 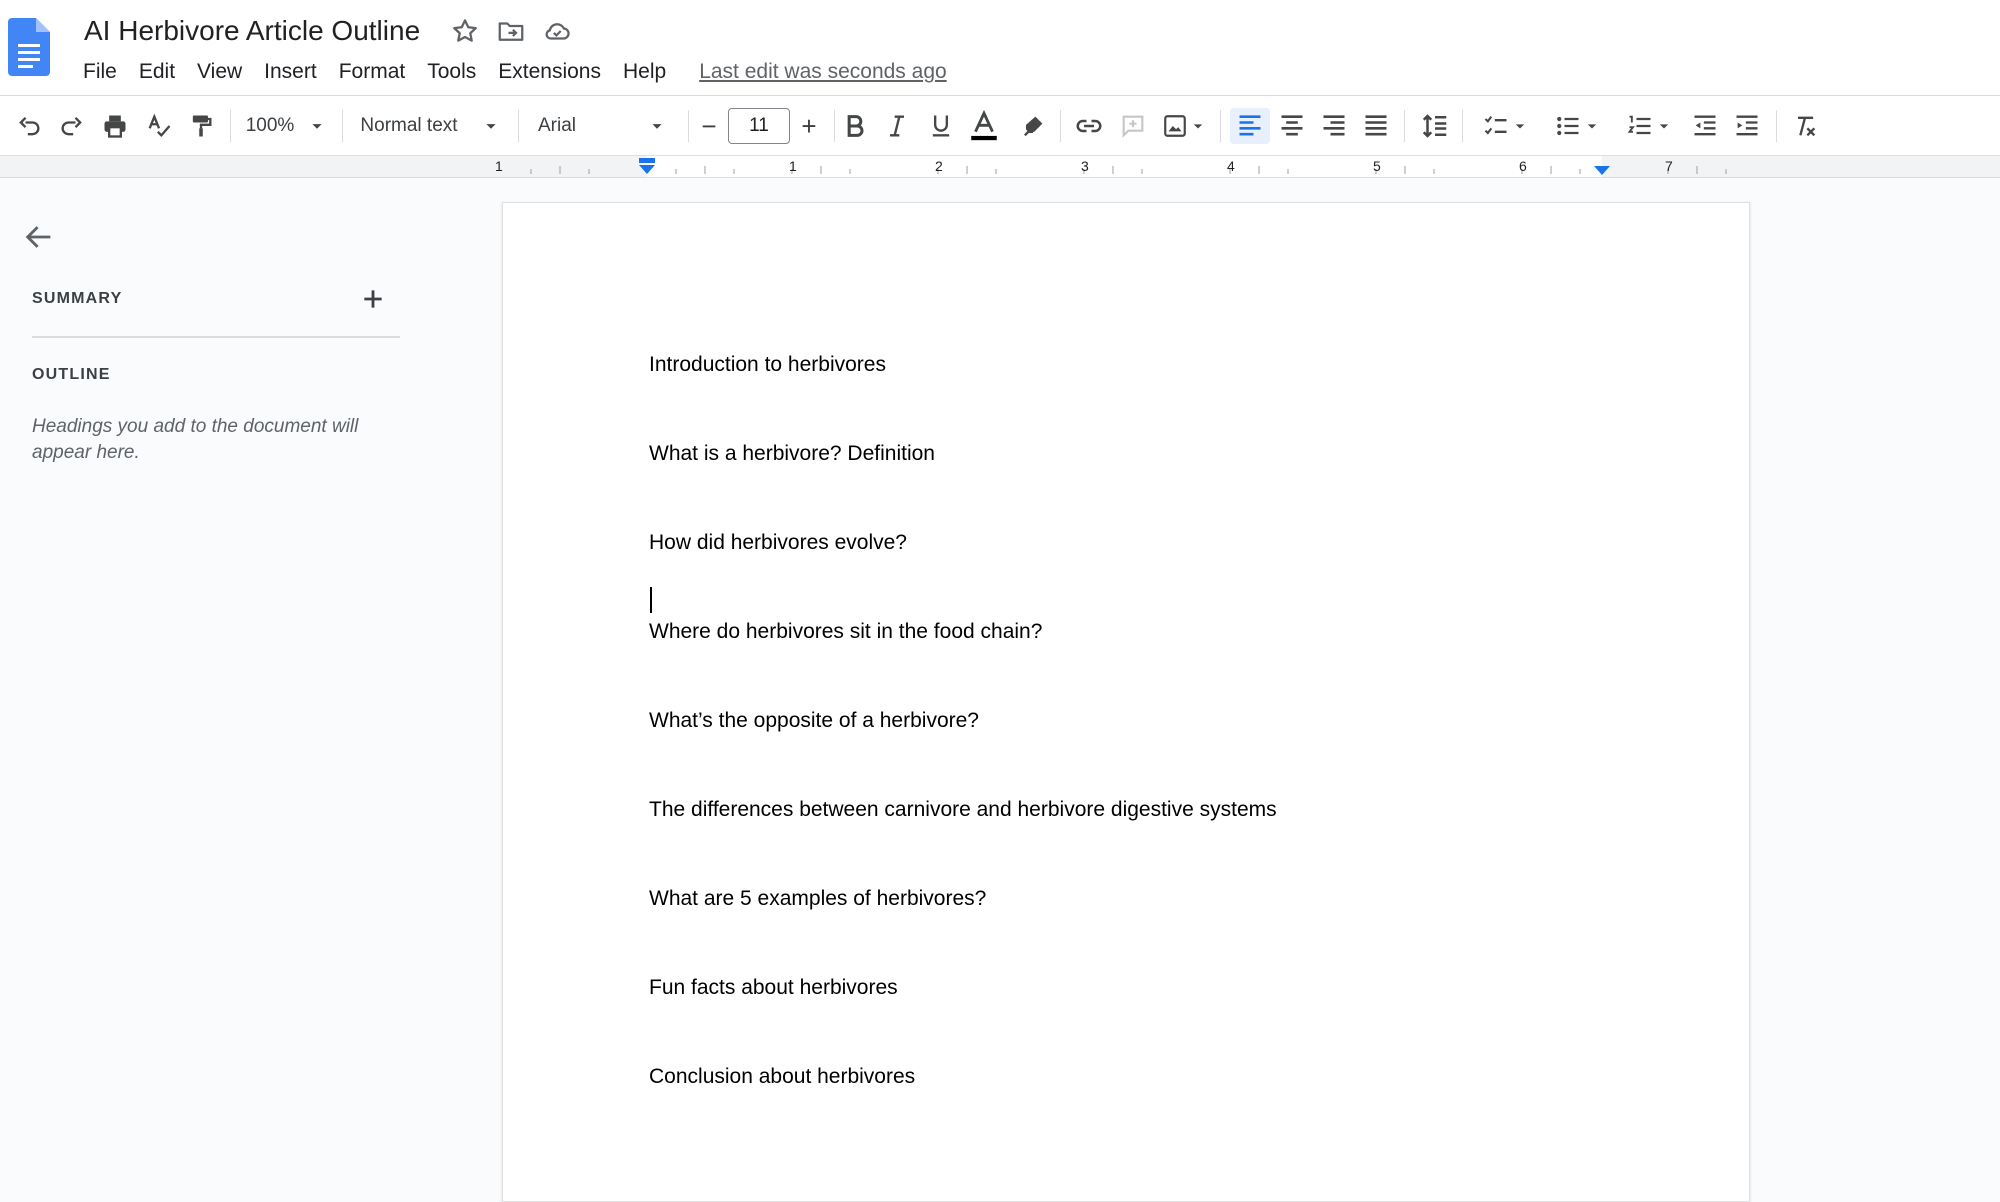 I want to click on document-paragraph: How did herbivores evolve?, so click(x=778, y=543).